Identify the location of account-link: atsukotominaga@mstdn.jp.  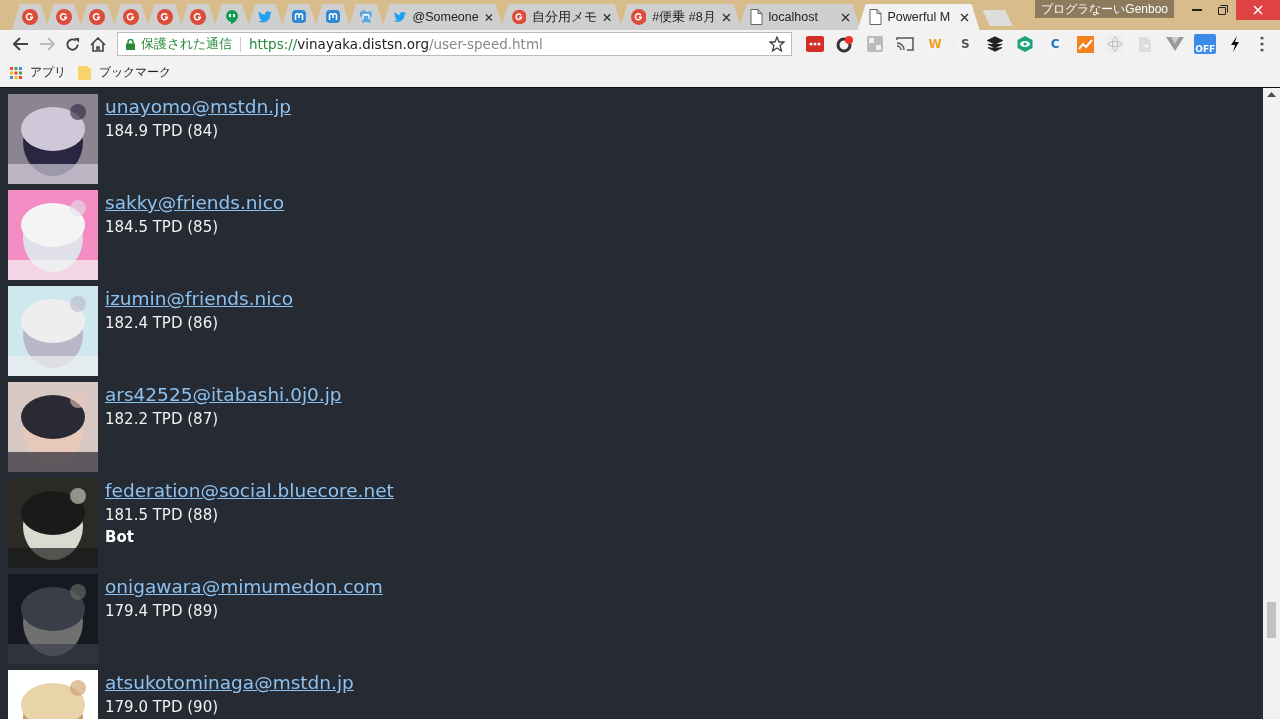
(229, 683).